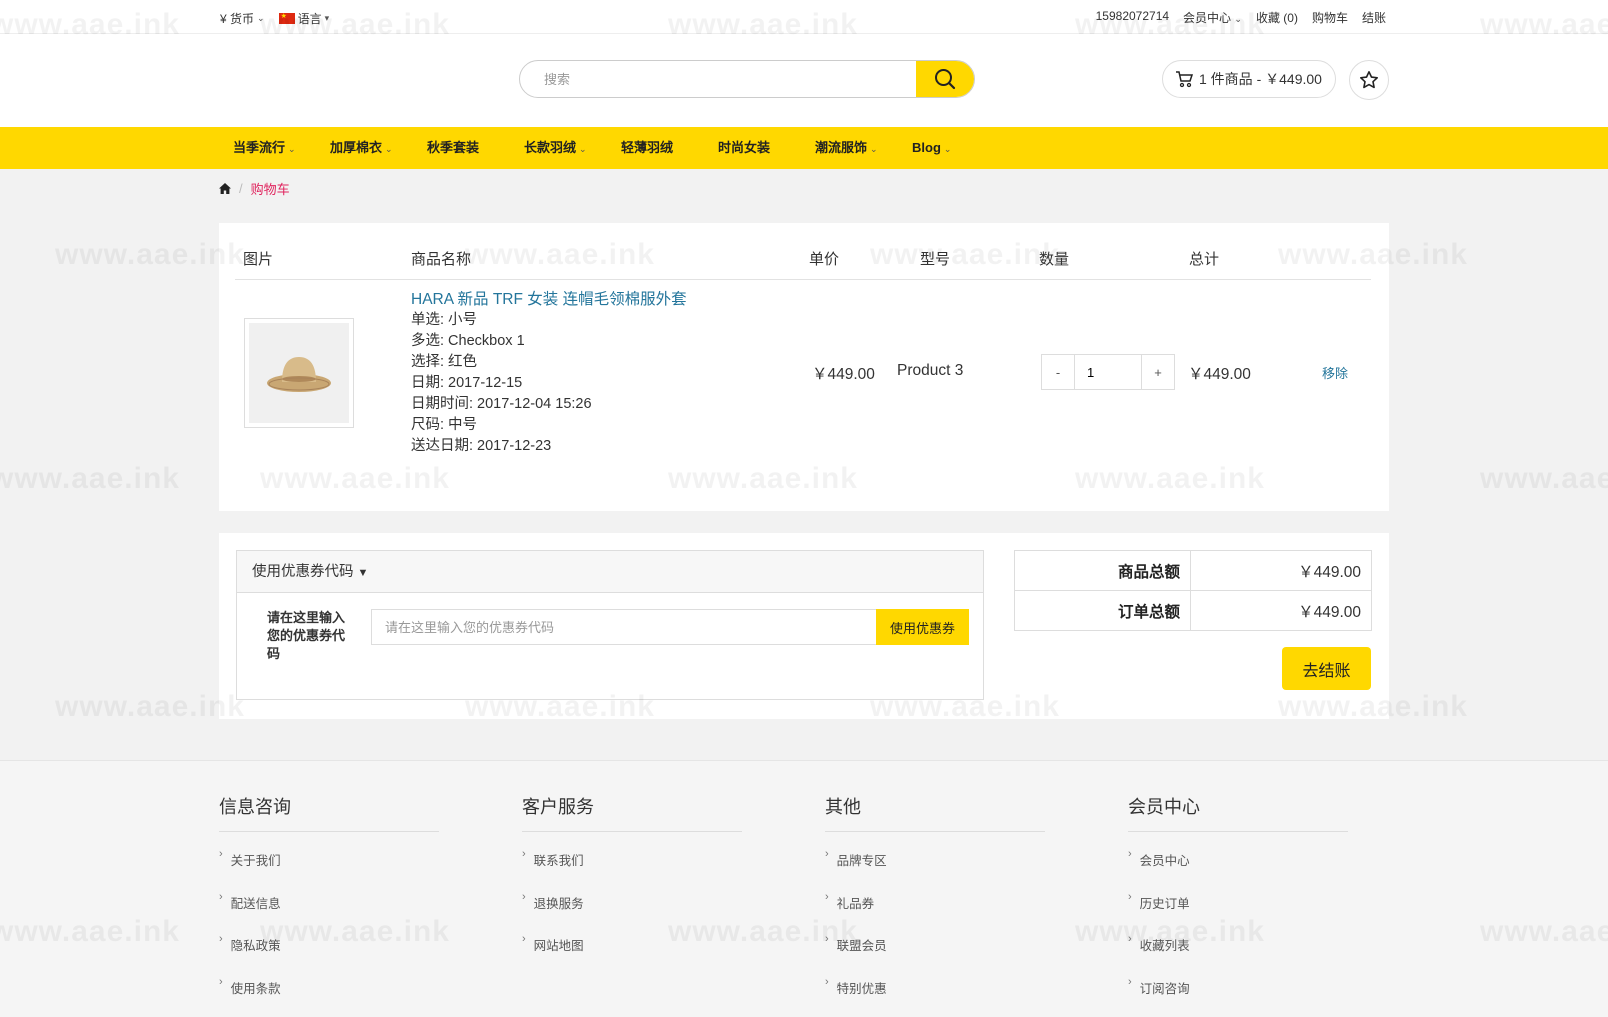 The image size is (1608, 1017). What do you see at coordinates (744, 147) in the screenshot?
I see `nav-item-label: 时尚女装` at bounding box center [744, 147].